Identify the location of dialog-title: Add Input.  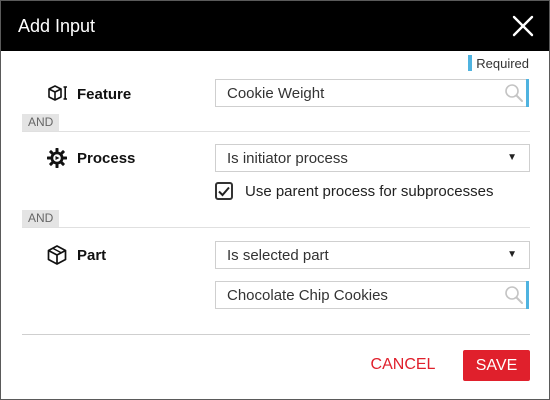
(57, 26).